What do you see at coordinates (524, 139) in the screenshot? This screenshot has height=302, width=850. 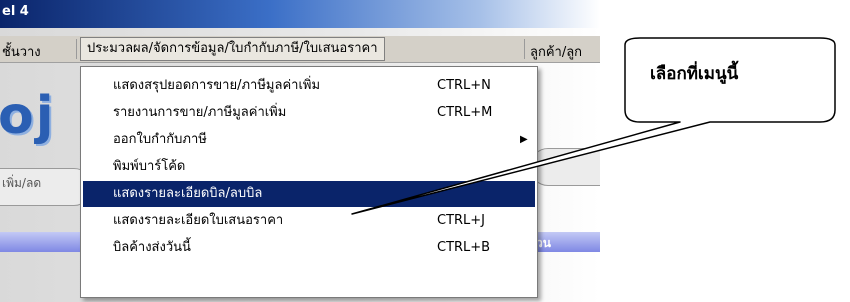 I see `submenu-arrow-icon: ▶` at bounding box center [524, 139].